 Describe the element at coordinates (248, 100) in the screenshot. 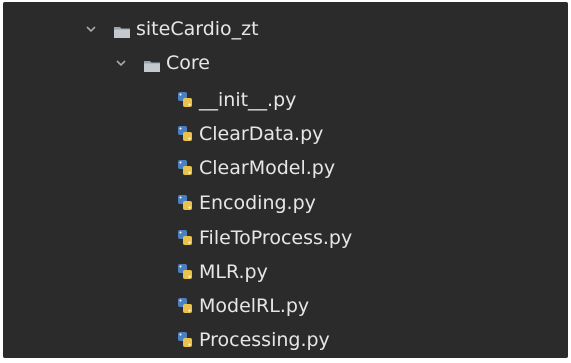

I see `tree-item-label: __init__.py` at that location.